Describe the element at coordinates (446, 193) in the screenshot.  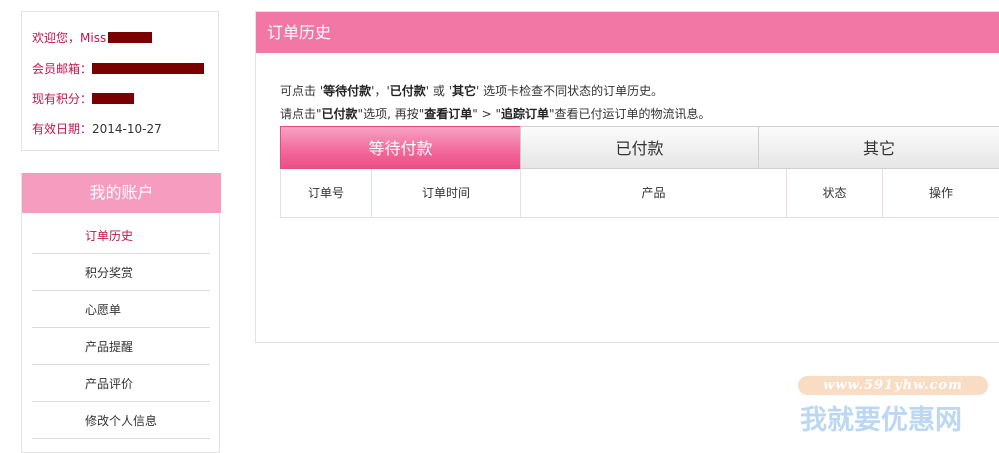
I see `column-order-time: 订单时间` at that location.